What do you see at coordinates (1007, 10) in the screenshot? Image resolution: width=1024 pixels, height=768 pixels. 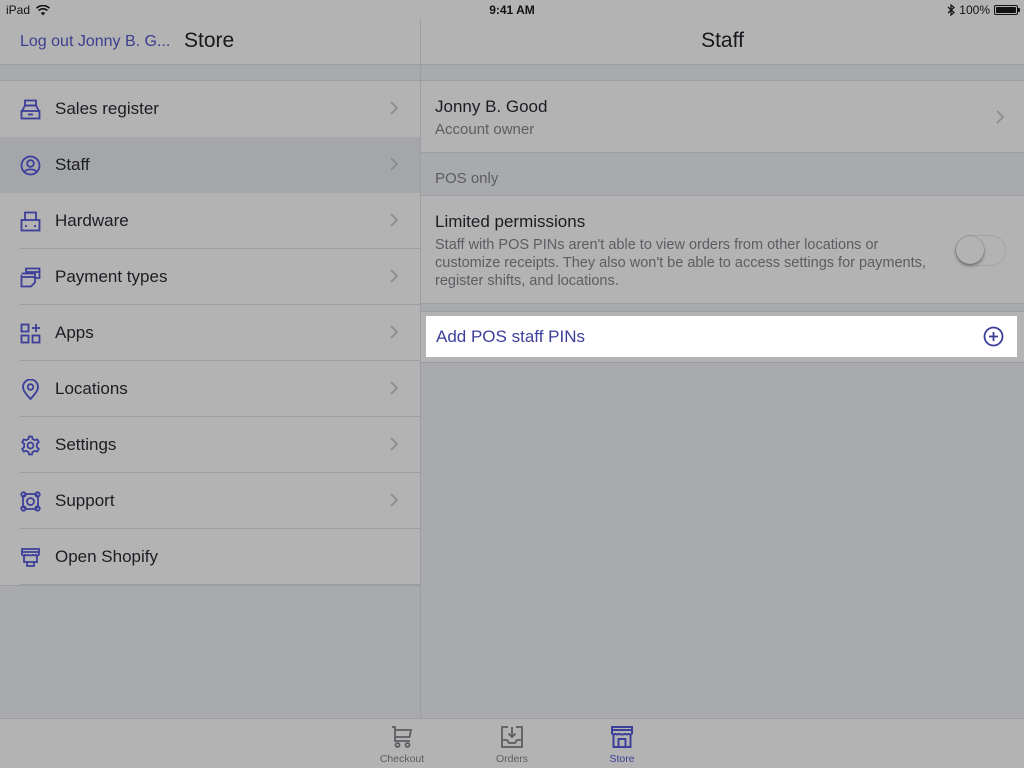 I see `battery-icon` at bounding box center [1007, 10].